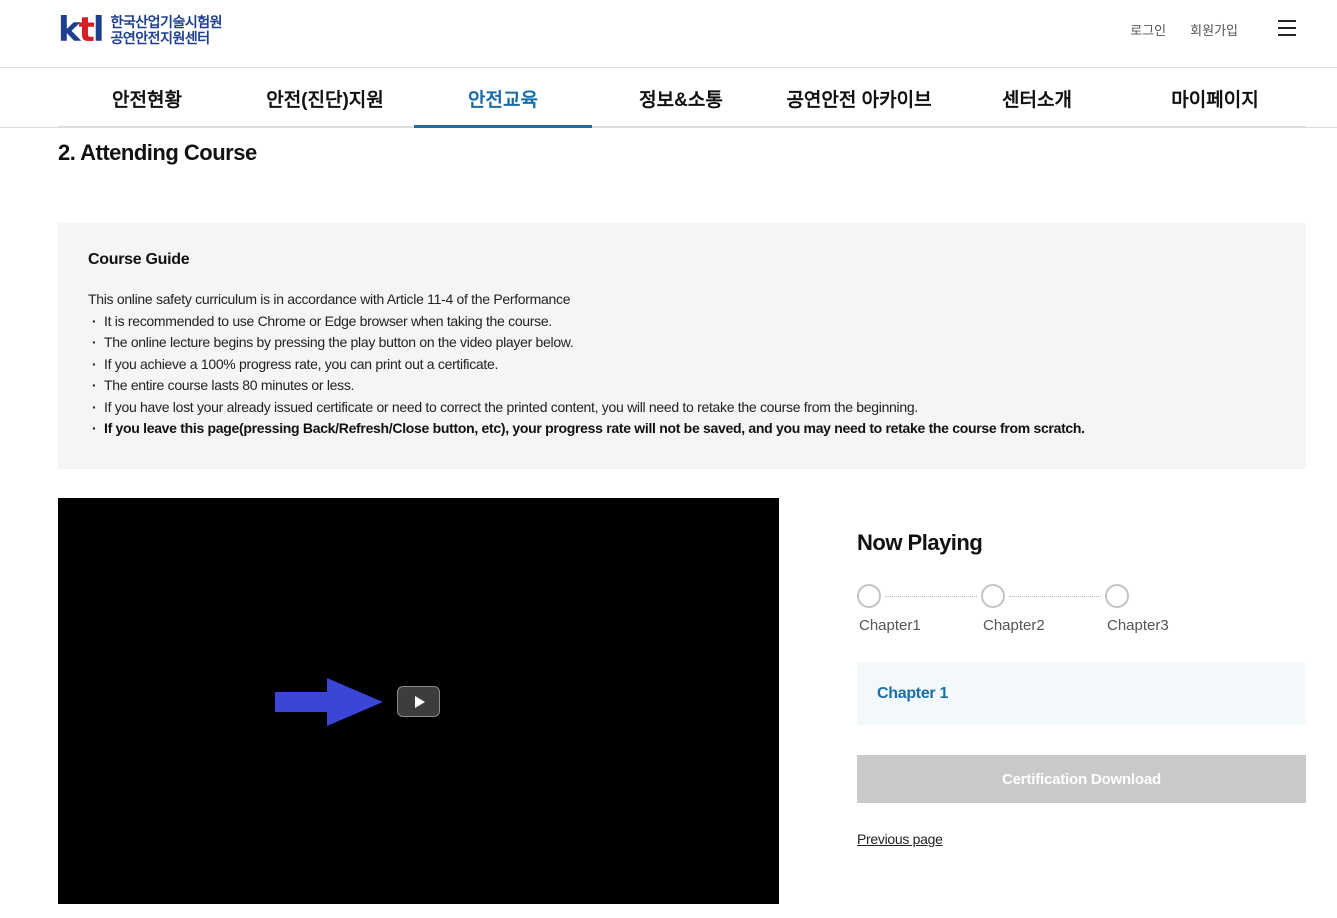 This screenshot has width=1337, height=918. What do you see at coordinates (1081, 779) in the screenshot?
I see `certification-download-button: Certification Download` at bounding box center [1081, 779].